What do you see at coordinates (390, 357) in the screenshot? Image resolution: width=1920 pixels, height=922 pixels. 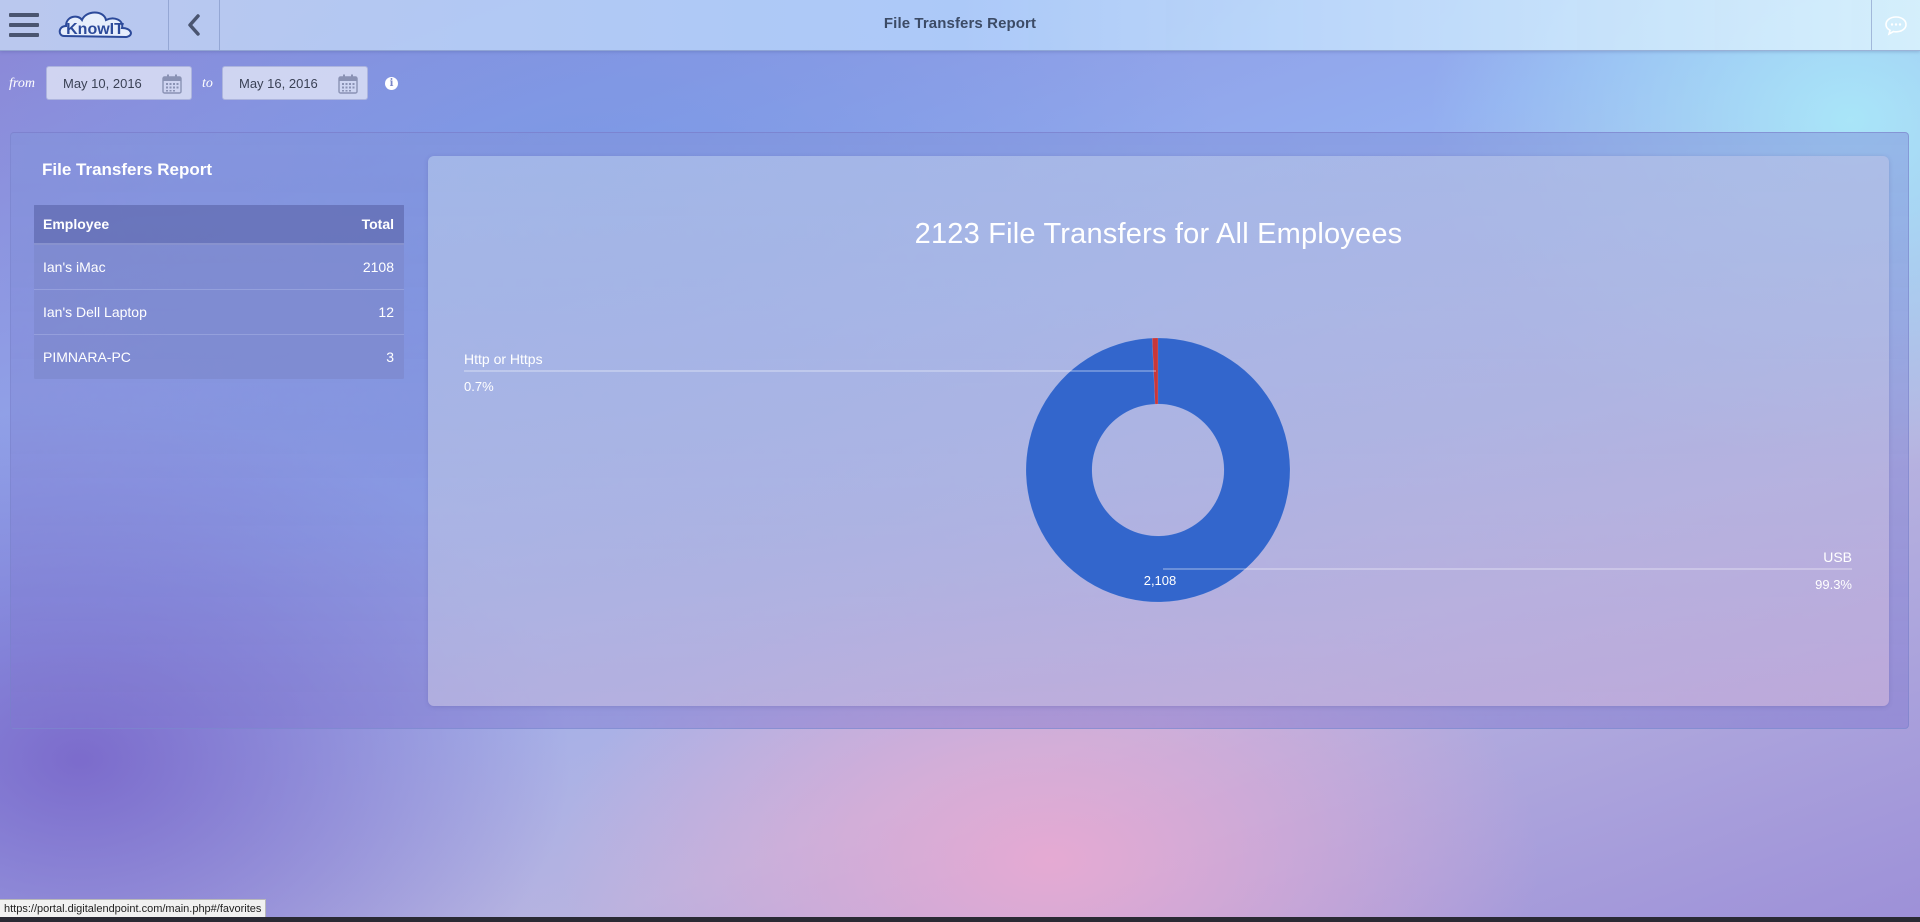 I see `employee-total: 3` at bounding box center [390, 357].